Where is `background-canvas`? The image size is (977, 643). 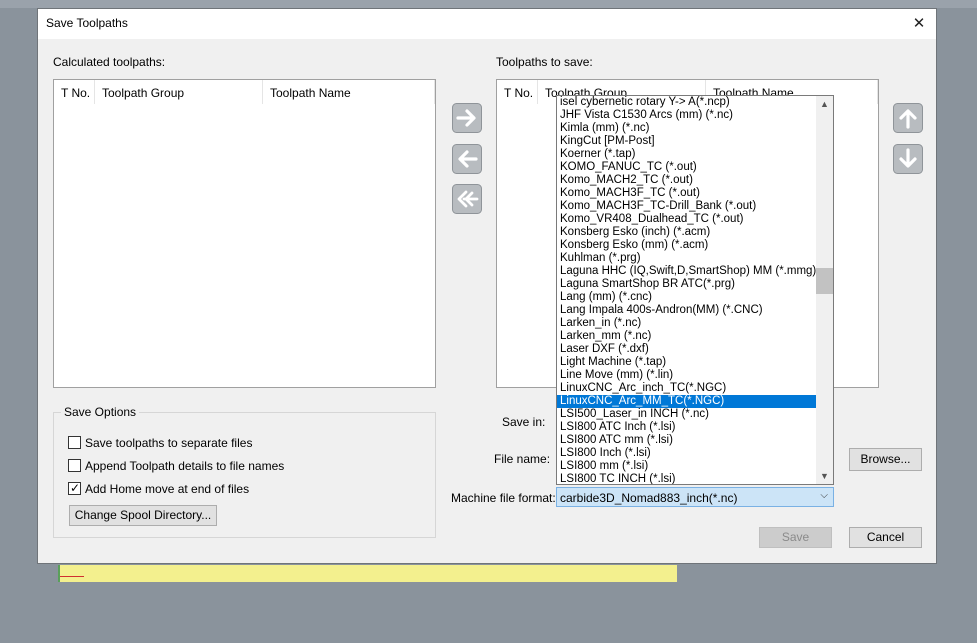
background-canvas is located at coordinates (367, 573).